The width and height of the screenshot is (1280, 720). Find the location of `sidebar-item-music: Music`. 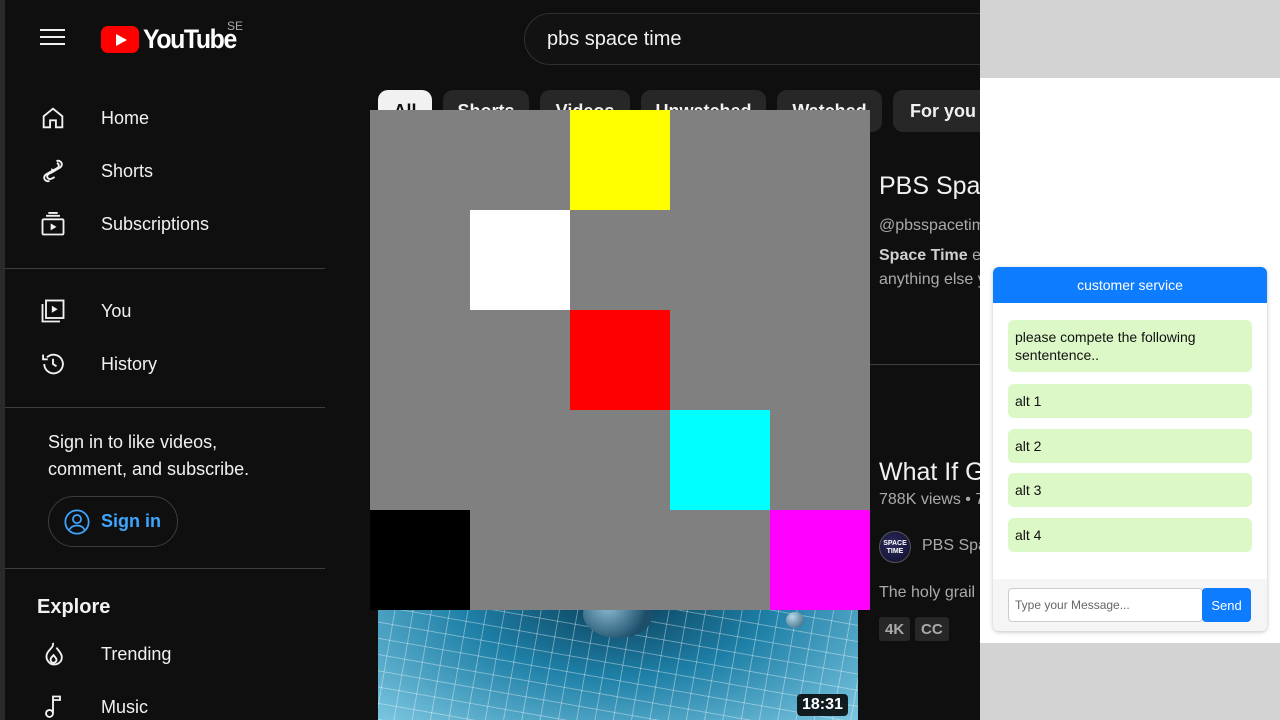

sidebar-item-music: Music is located at coordinates (165, 701).